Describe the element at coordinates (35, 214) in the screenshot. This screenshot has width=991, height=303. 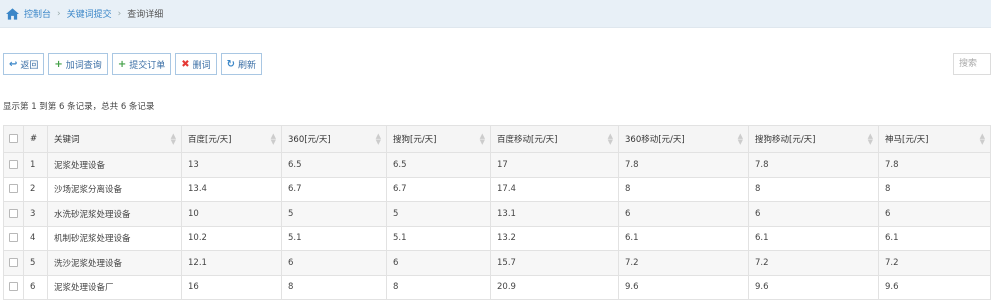
I see `cell-index: 3` at that location.